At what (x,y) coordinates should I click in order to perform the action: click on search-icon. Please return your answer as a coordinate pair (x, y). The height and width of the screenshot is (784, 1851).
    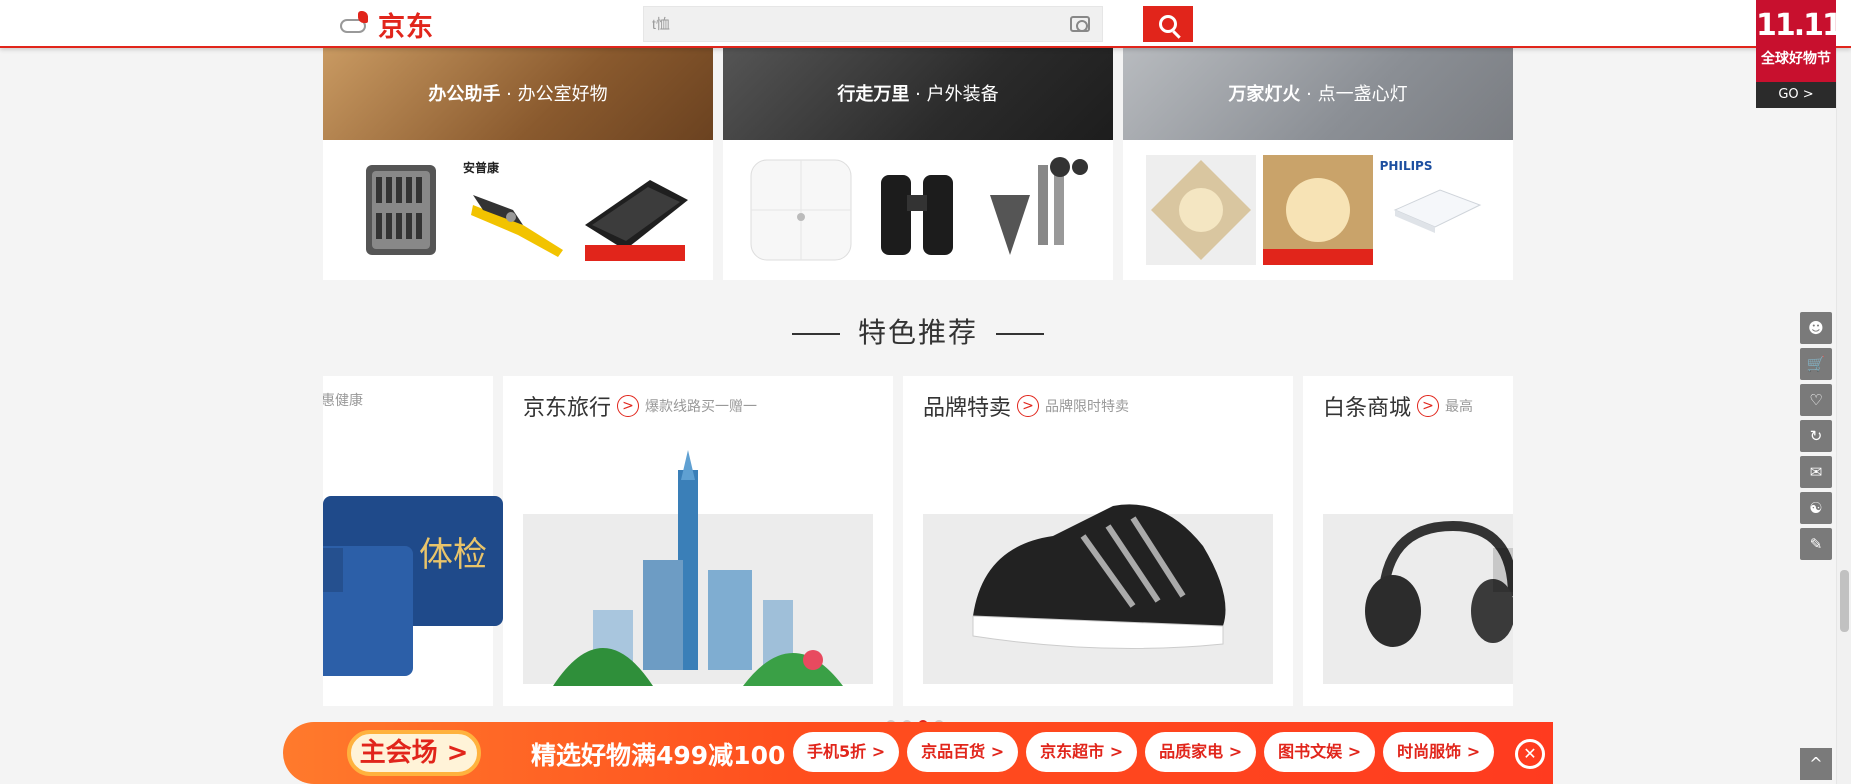
    Looking at the image, I should click on (1168, 24).